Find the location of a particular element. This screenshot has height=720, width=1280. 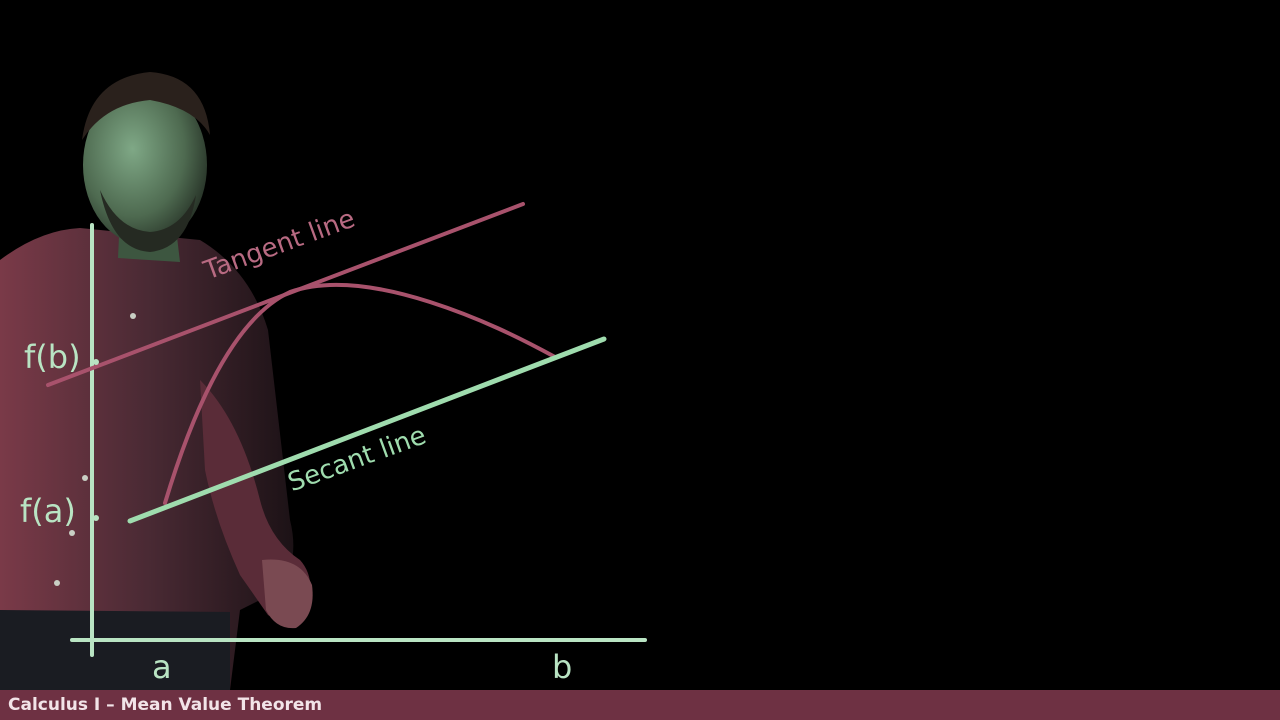

label-a: a is located at coordinates (162, 667).